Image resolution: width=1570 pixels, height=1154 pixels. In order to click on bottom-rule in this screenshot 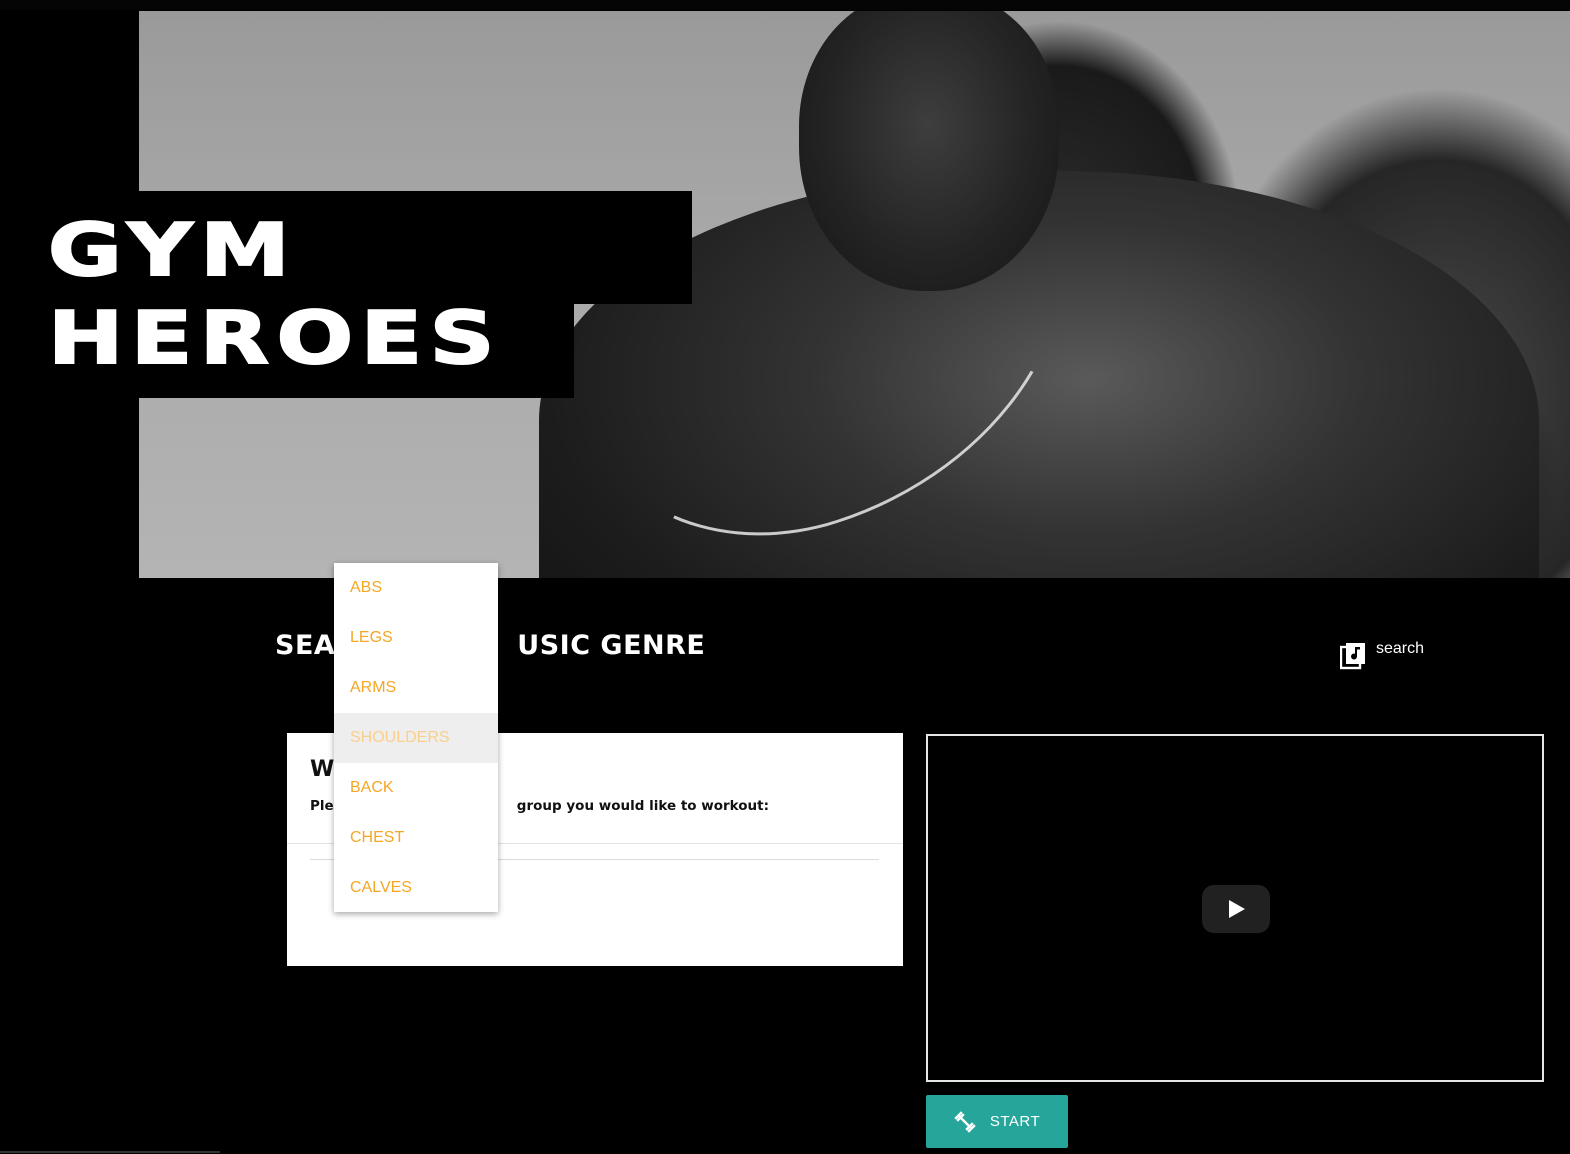, I will do `click(110, 1152)`.